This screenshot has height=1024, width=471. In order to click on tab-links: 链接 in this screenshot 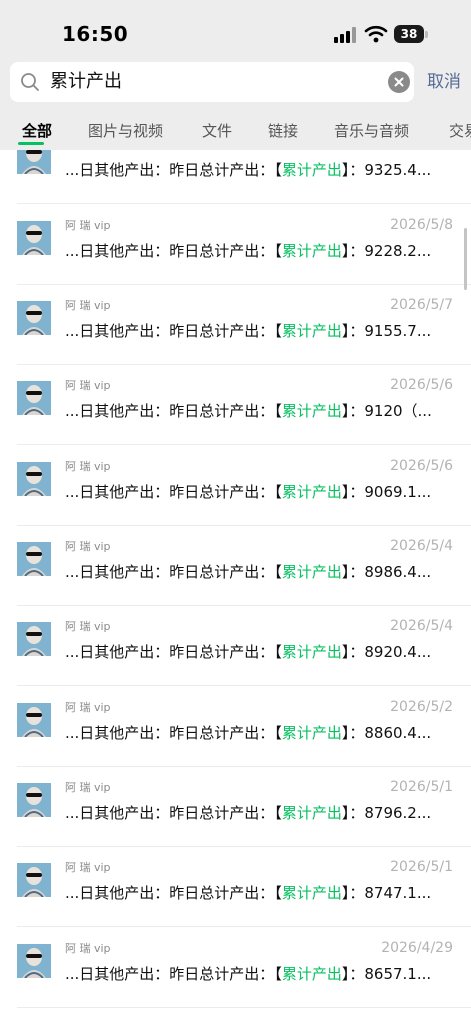, I will do `click(283, 130)`.